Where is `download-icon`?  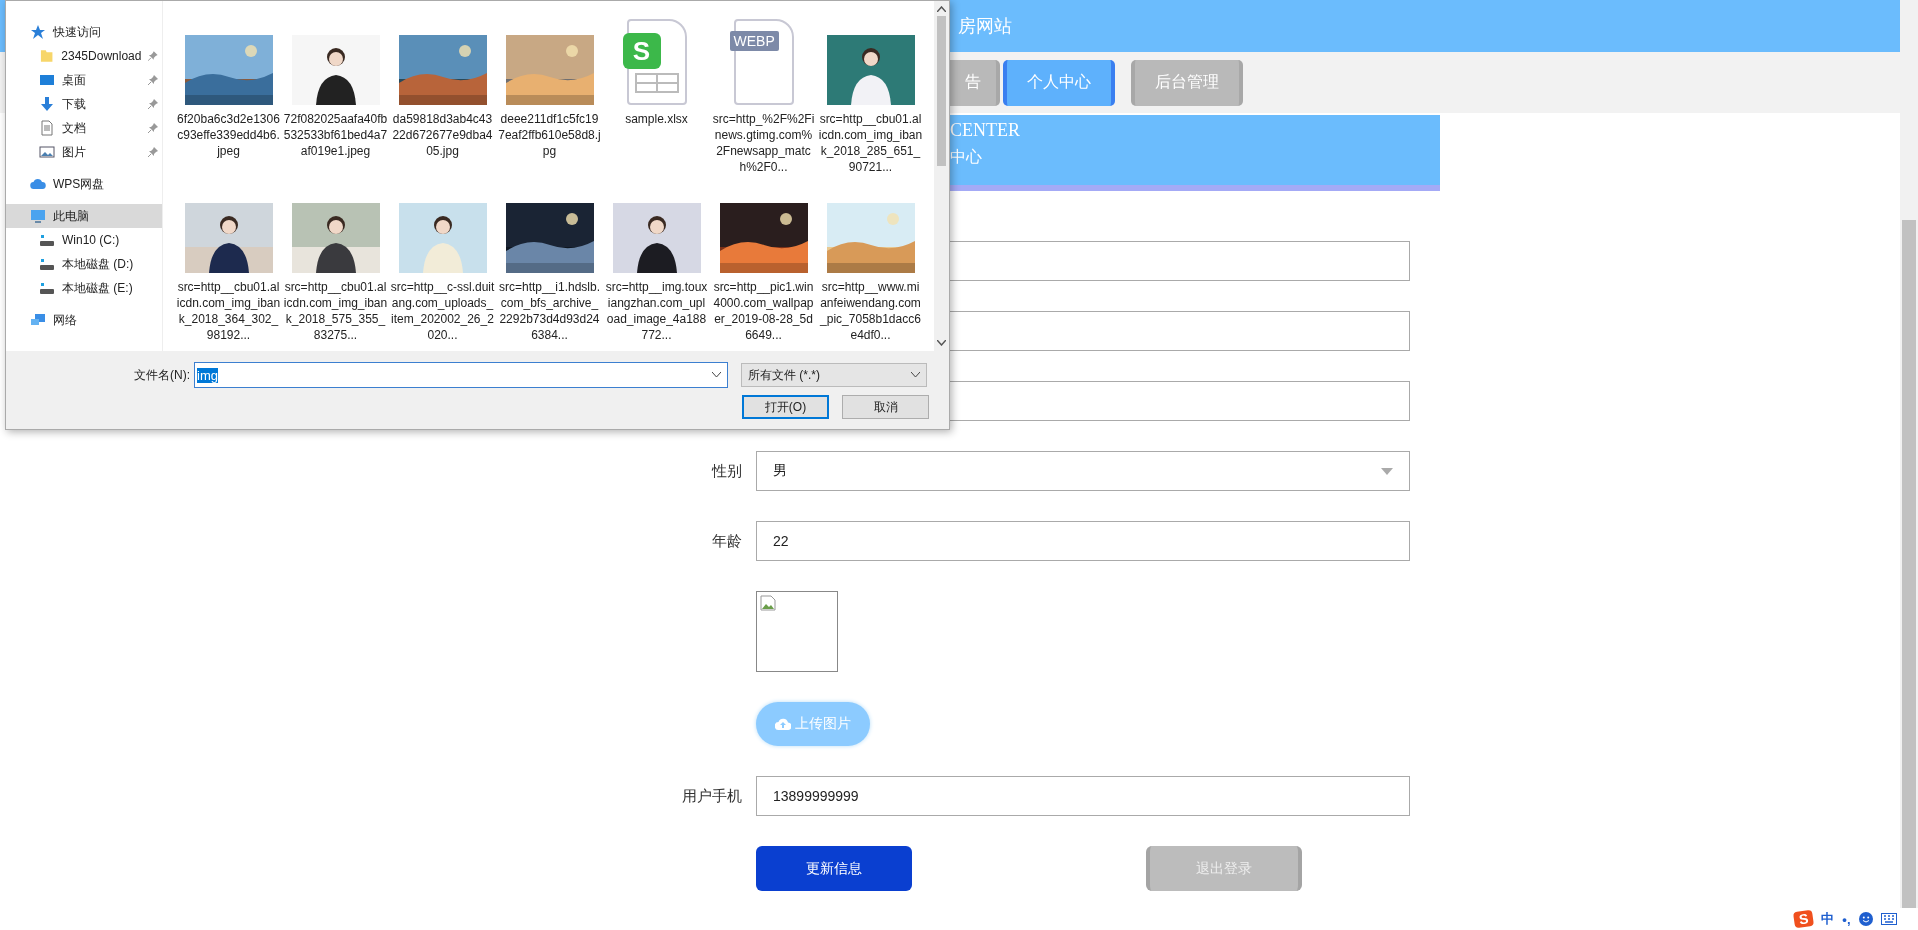
download-icon is located at coordinates (47, 104).